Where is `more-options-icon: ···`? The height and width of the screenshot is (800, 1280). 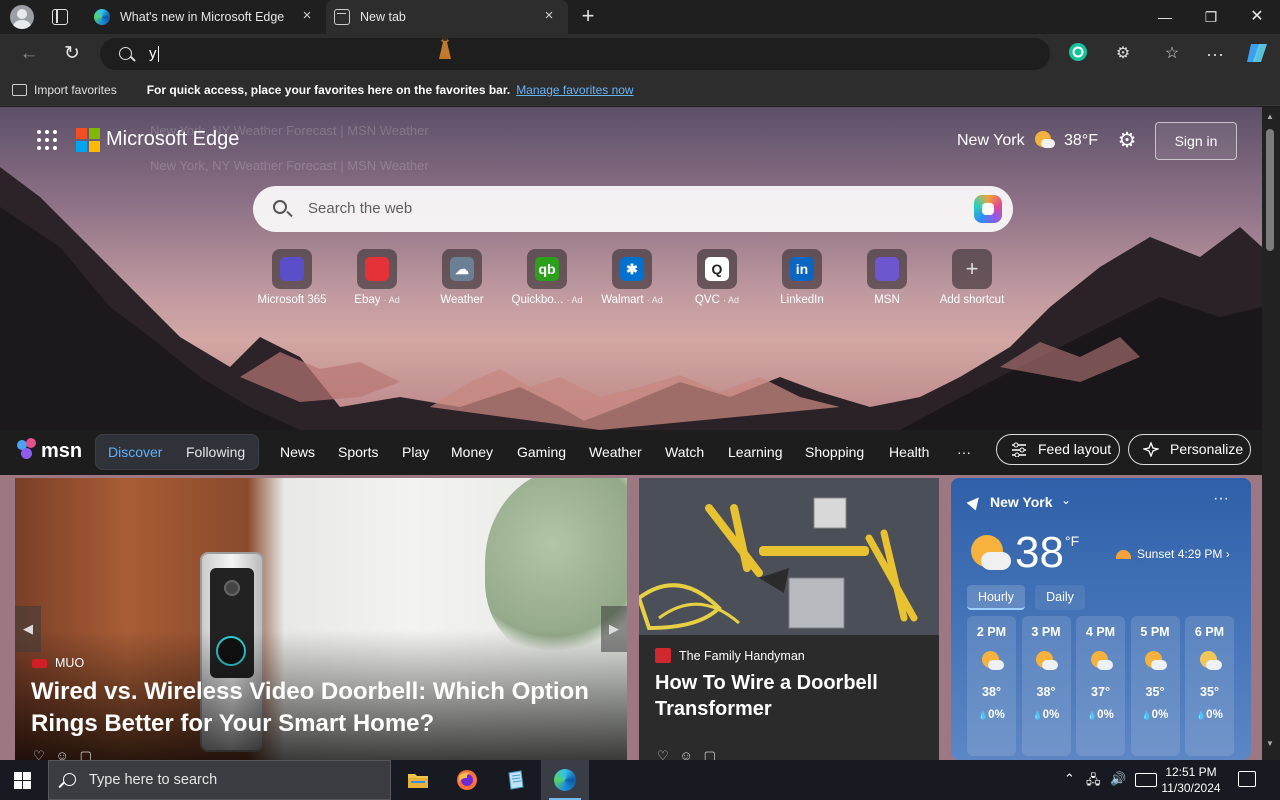
more-options-icon: ··· is located at coordinates (1221, 499).